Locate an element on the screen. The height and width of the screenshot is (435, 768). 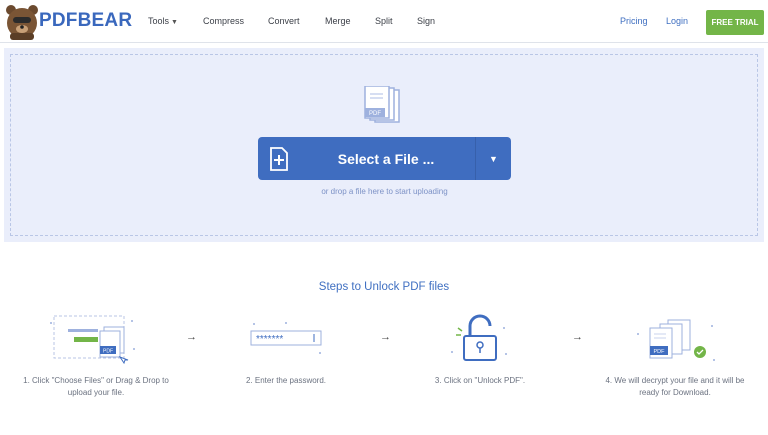
upload-file-illustration-icon: PDF is located at coordinates (92, 340).